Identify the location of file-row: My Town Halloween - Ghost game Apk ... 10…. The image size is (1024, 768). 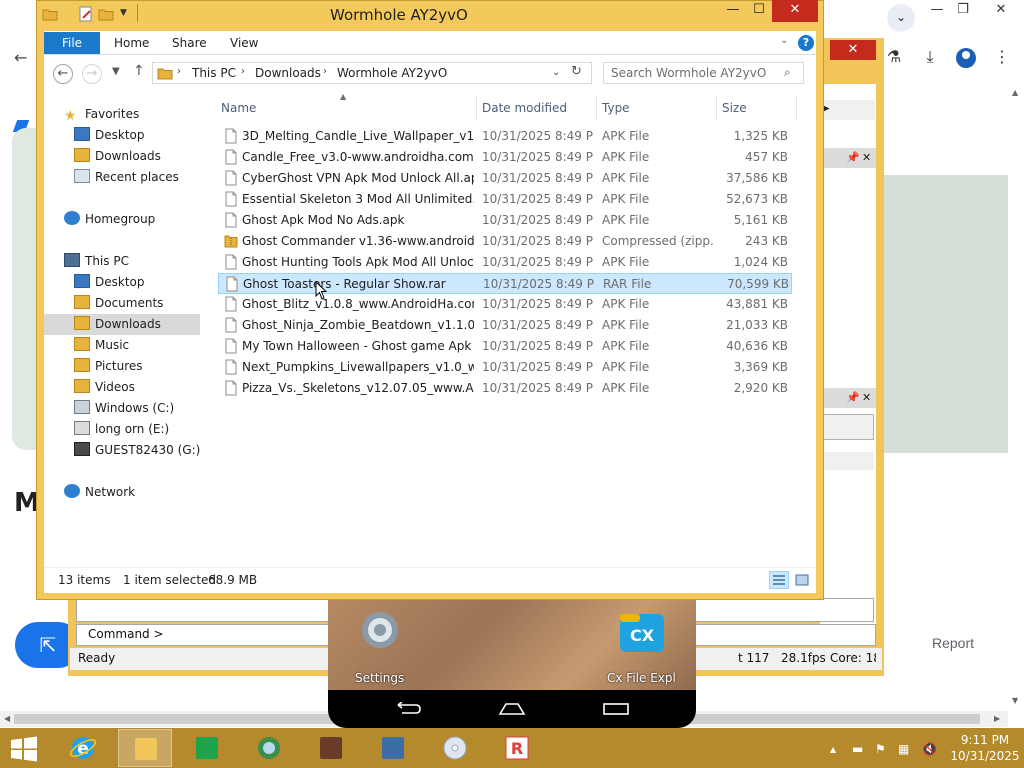
(505, 346).